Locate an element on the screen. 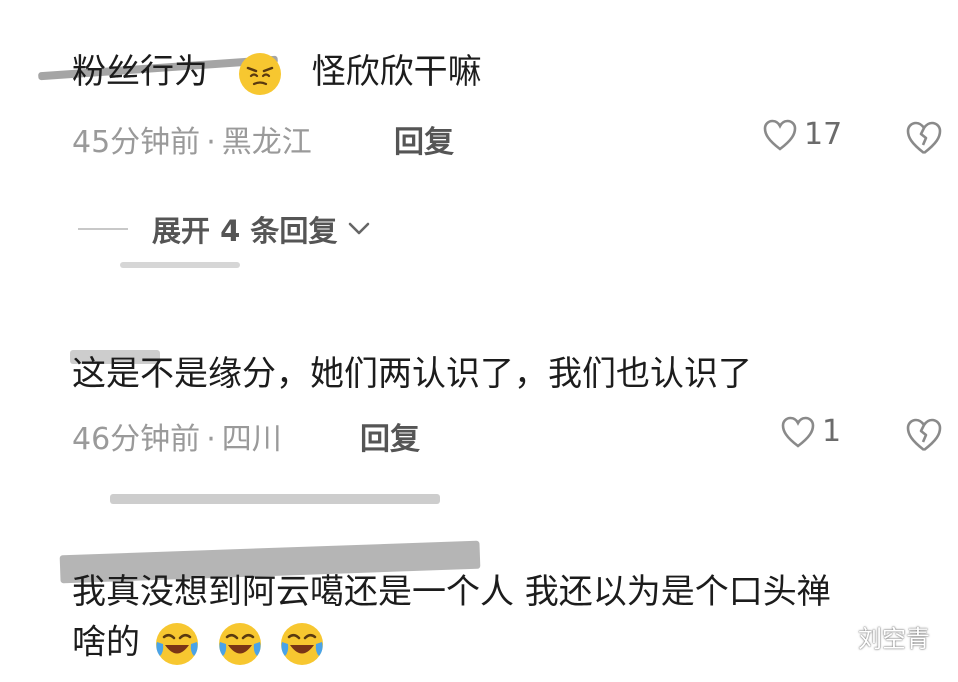 The height and width of the screenshot is (682, 958). comment-text-line: 啥的 is located at coordinates (199, 644).